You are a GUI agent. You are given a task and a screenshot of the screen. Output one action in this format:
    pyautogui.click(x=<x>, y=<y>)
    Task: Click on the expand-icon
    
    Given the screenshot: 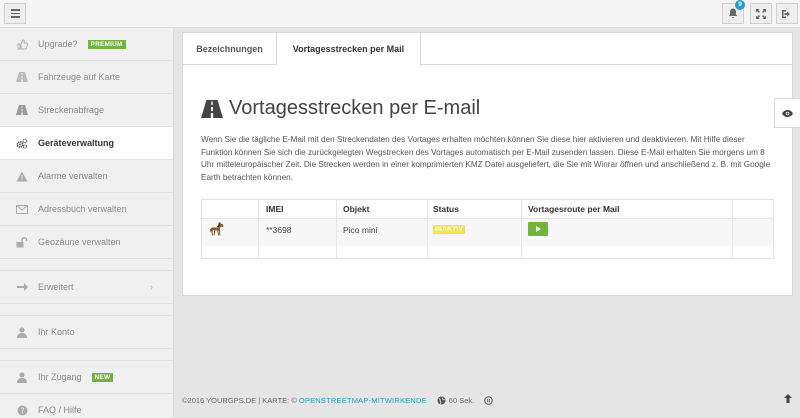 What is the action you would take?
    pyautogui.click(x=761, y=13)
    